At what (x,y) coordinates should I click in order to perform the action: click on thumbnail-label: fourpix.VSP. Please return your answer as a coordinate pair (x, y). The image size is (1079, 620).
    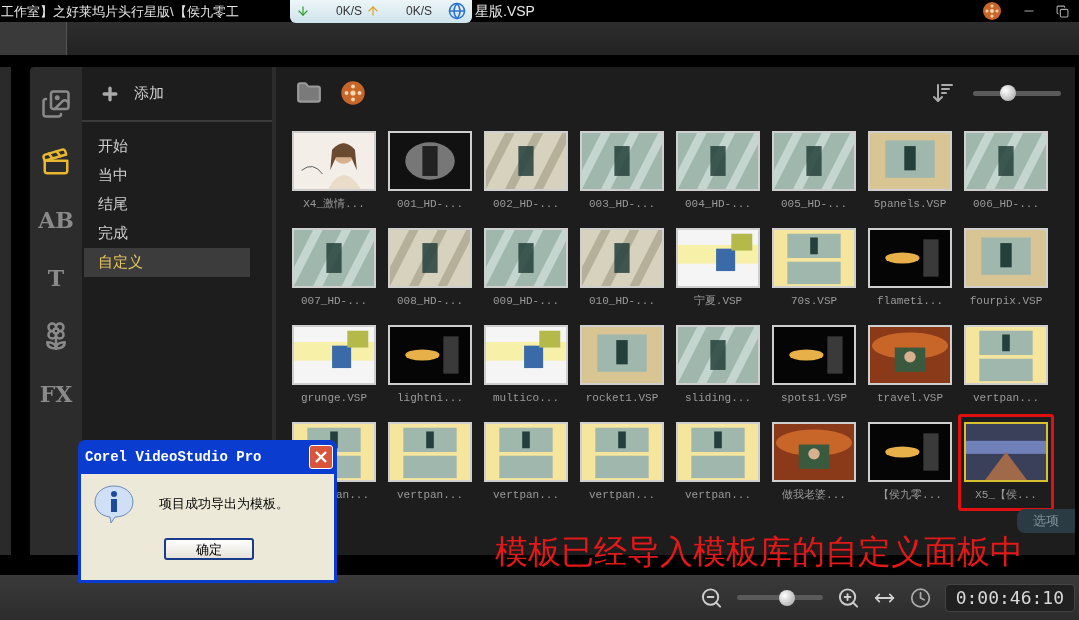
    Looking at the image, I should click on (1006, 301).